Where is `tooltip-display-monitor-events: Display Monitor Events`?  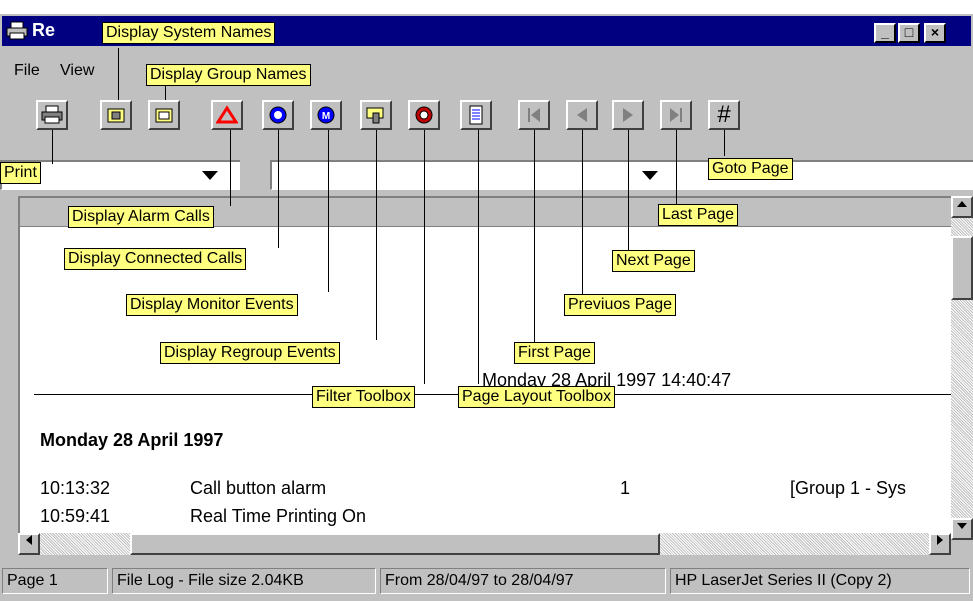
tooltip-display-monitor-events: Display Monitor Events is located at coordinates (212, 305).